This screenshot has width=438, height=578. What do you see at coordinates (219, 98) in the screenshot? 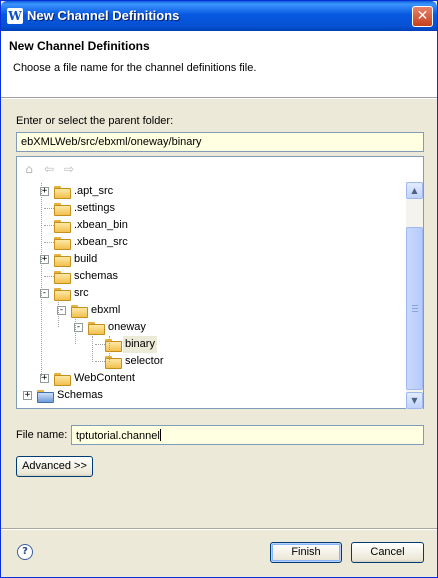
I see `header-divider` at bounding box center [219, 98].